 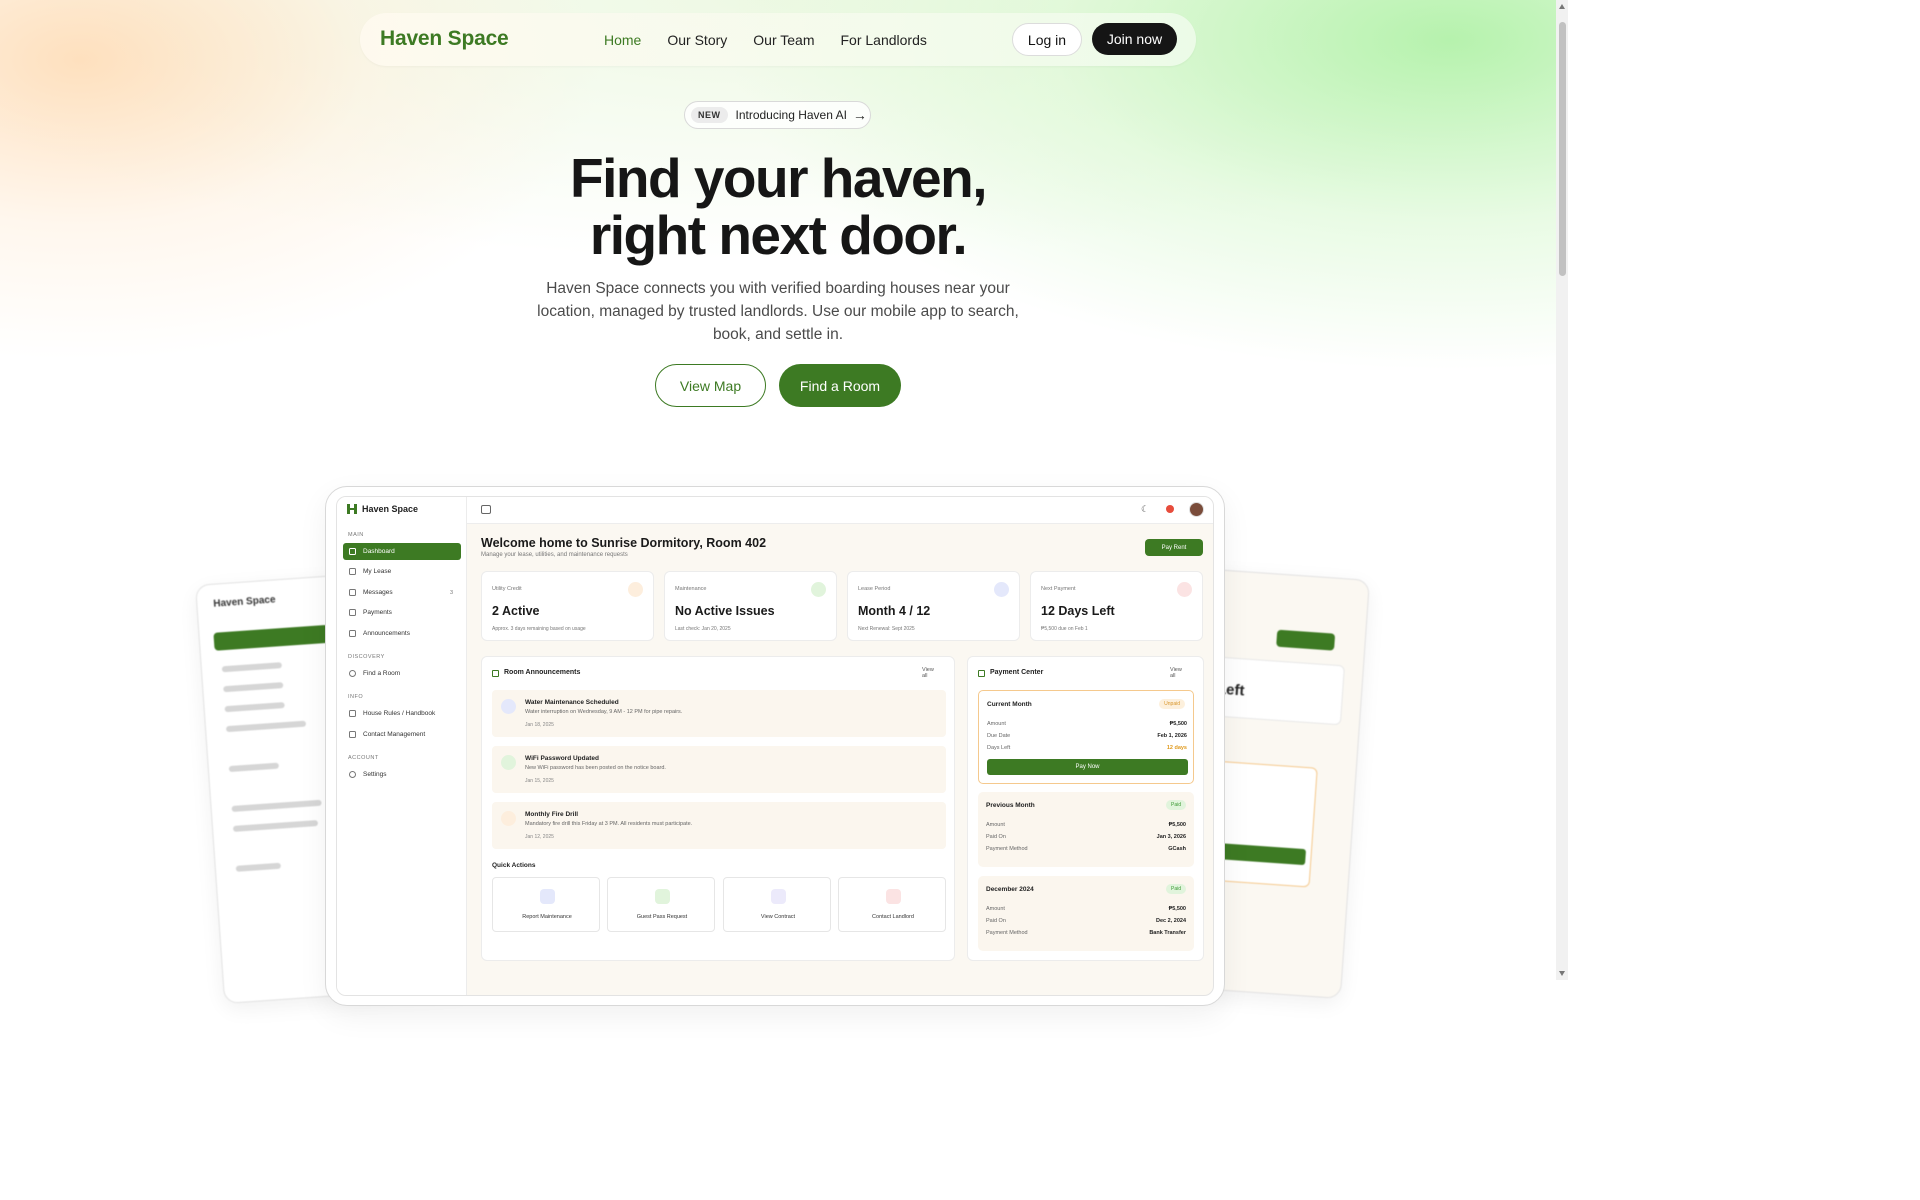 What do you see at coordinates (886, 629) in the screenshot?
I see `stat-note: Next Renewal: Sept 2025` at bounding box center [886, 629].